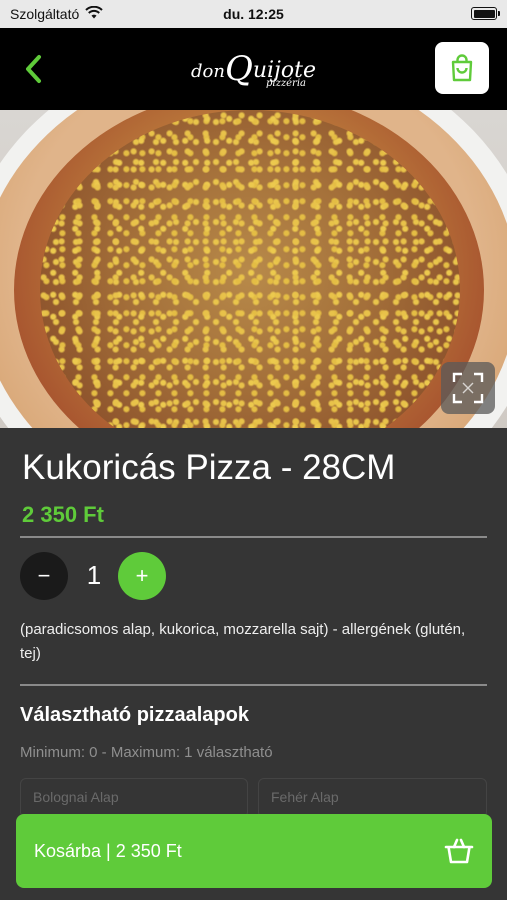  Describe the element at coordinates (76, 797) in the screenshot. I see `option-label: Bolognai Alap` at that location.